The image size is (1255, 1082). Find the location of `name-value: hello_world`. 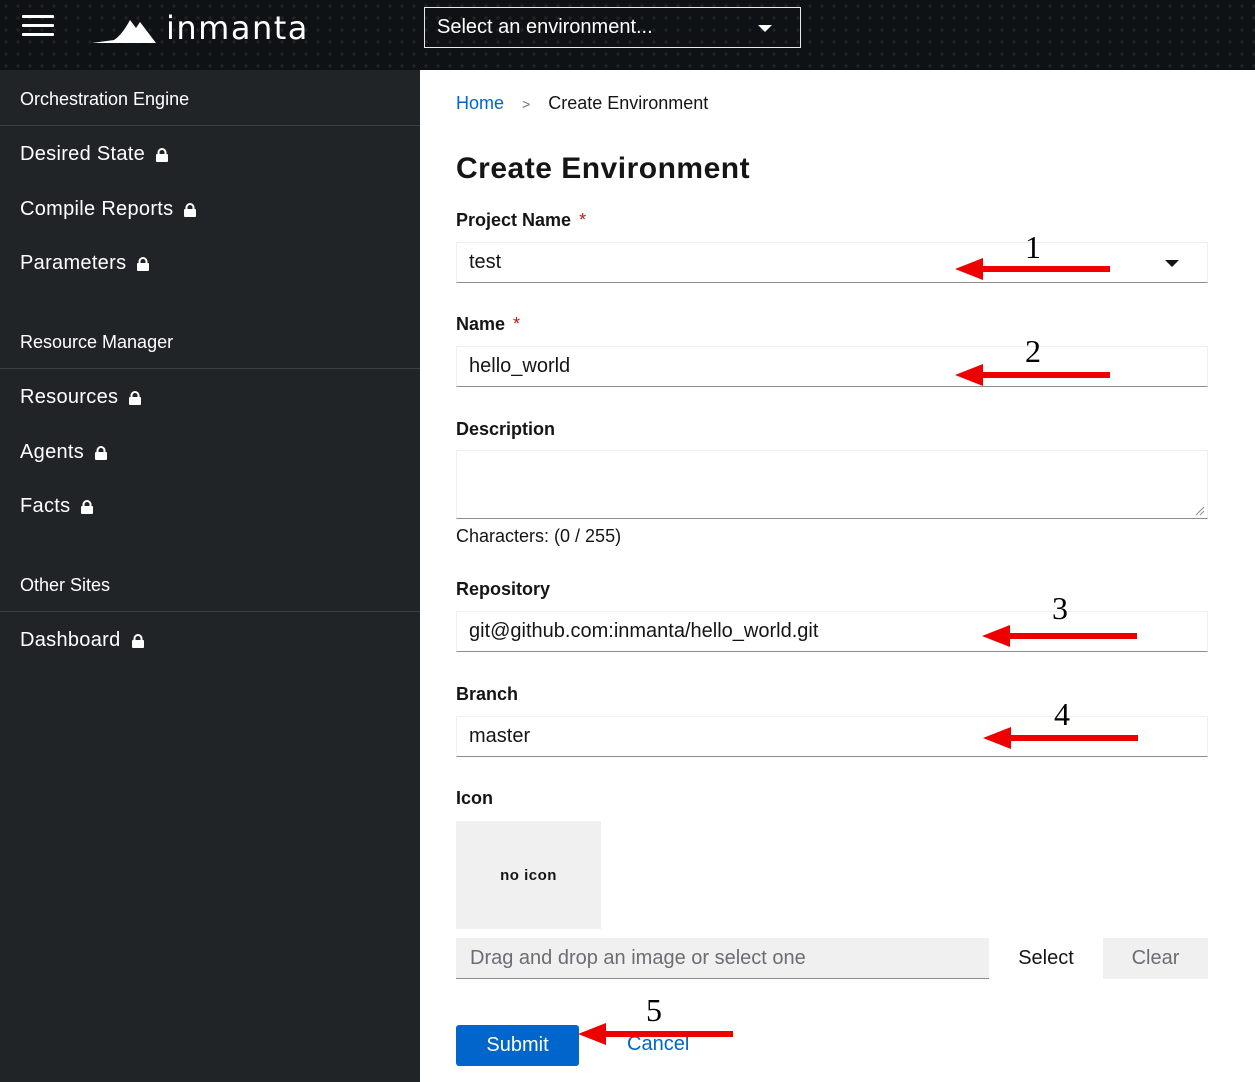

name-value: hello_world is located at coordinates (520, 366).